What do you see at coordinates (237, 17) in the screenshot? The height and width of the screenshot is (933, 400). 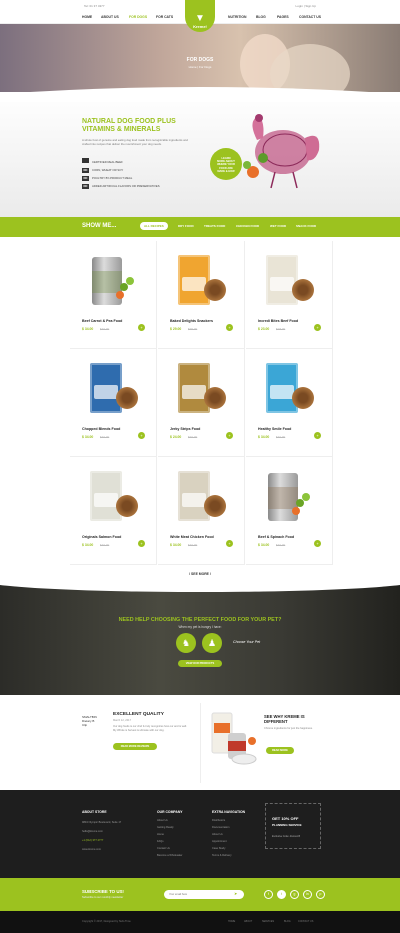 I see `nav-item-nutrition: NUTRITION` at bounding box center [237, 17].